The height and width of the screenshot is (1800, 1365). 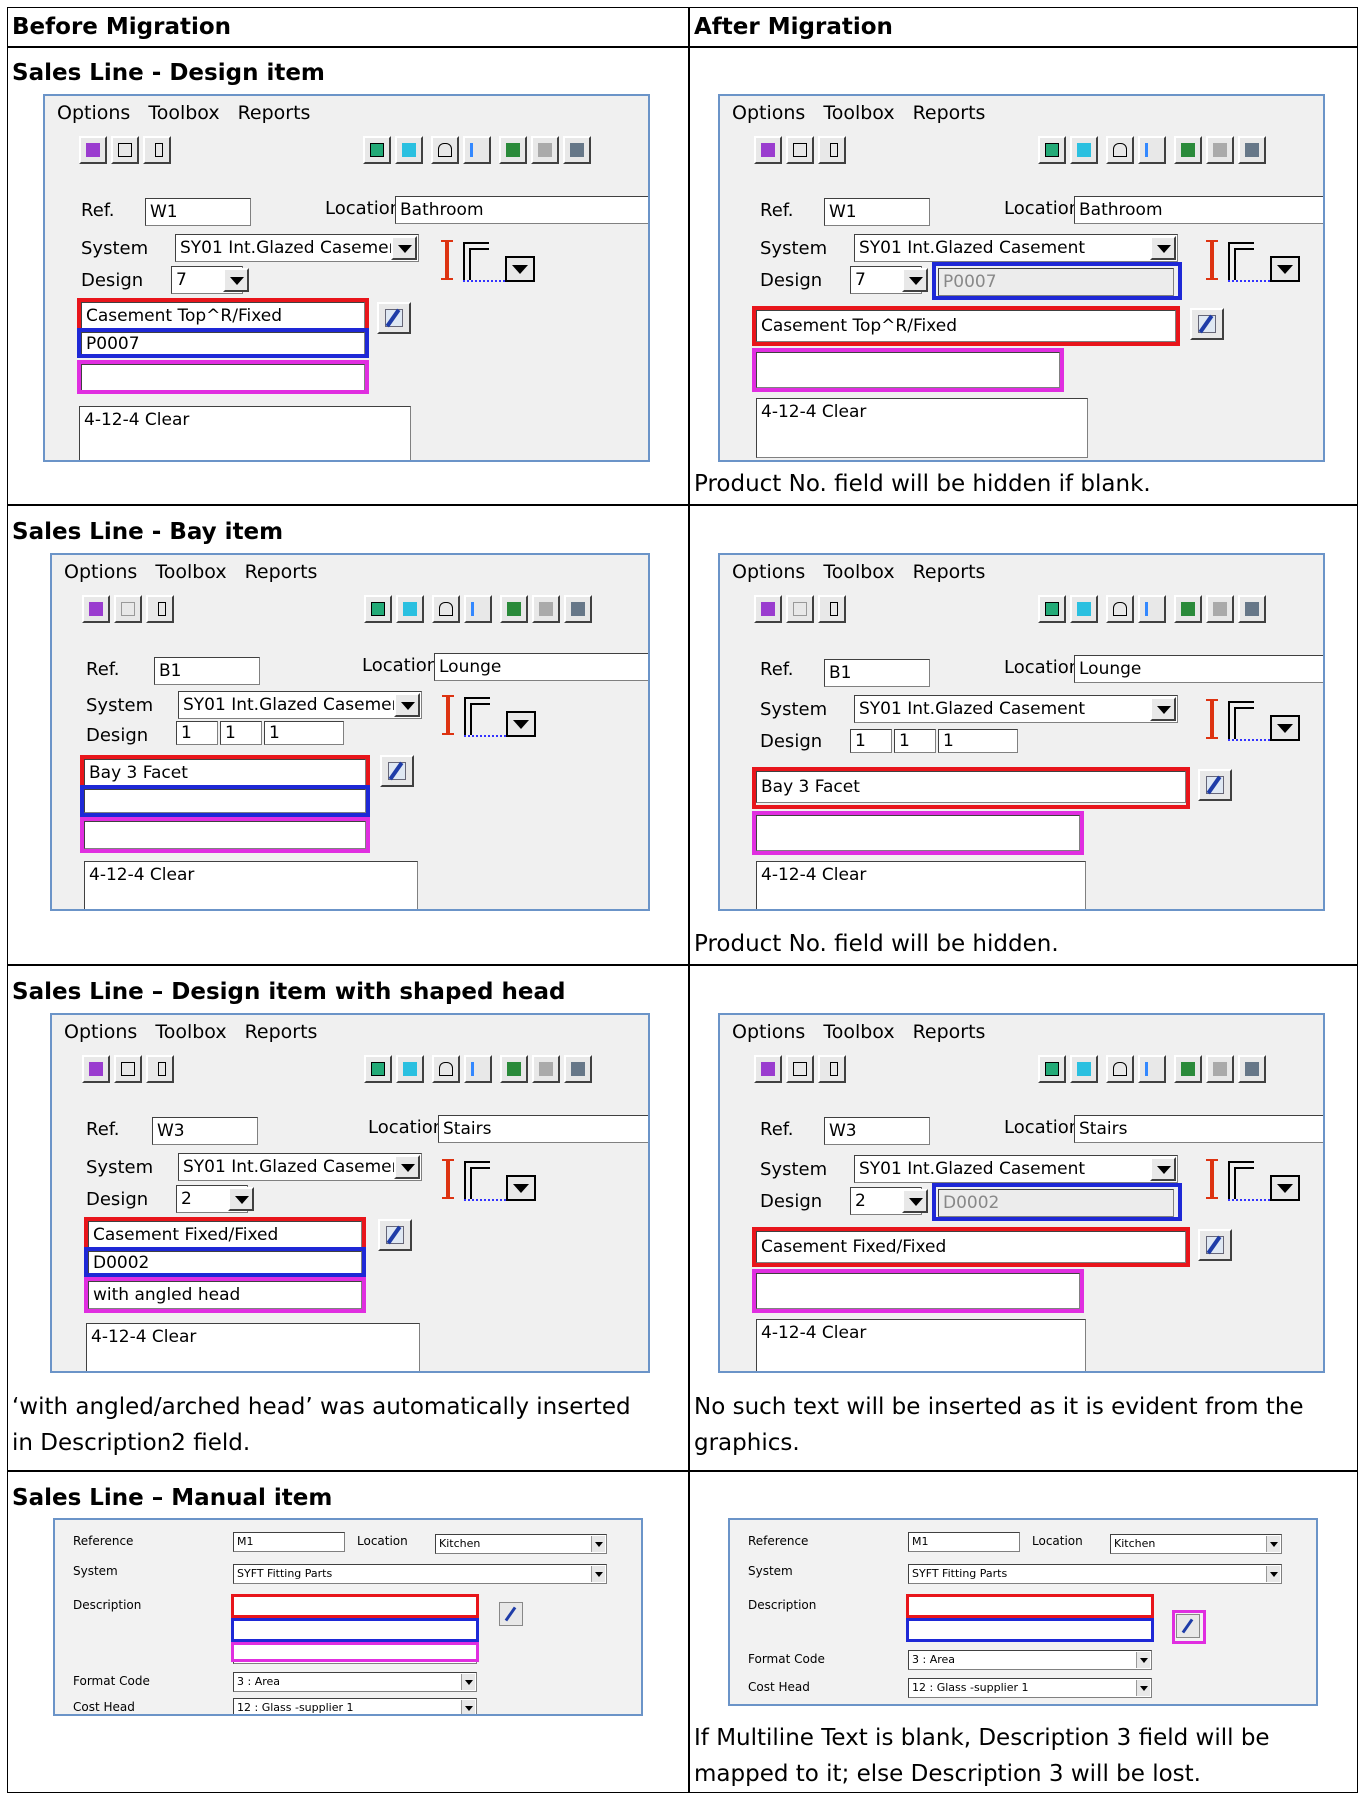 What do you see at coordinates (304, 733) in the screenshot?
I see `design-field-3: 1` at bounding box center [304, 733].